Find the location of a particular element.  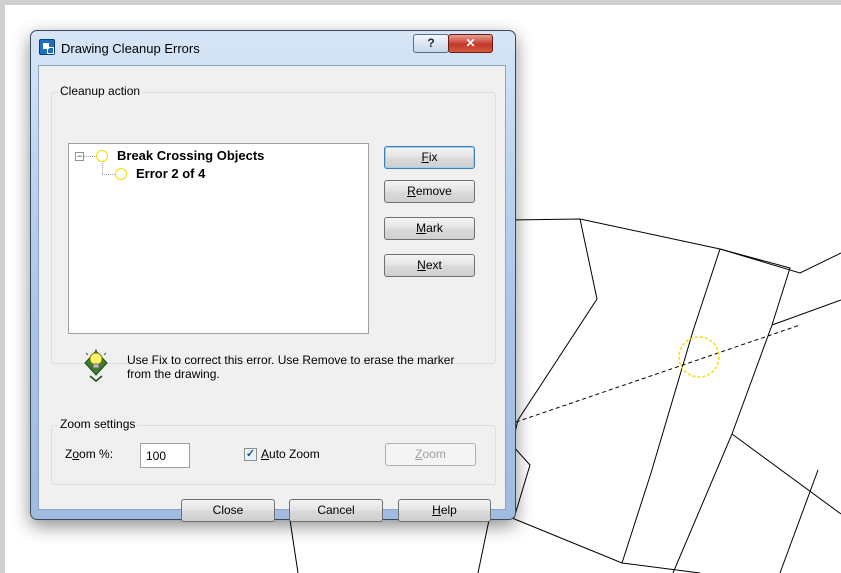

zoom-percent-input is located at coordinates (165, 455).